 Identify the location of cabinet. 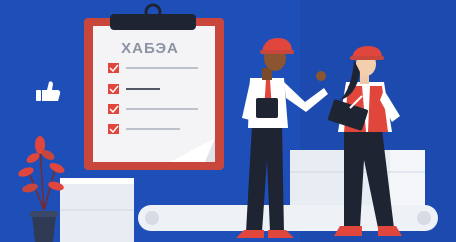
(97, 210).